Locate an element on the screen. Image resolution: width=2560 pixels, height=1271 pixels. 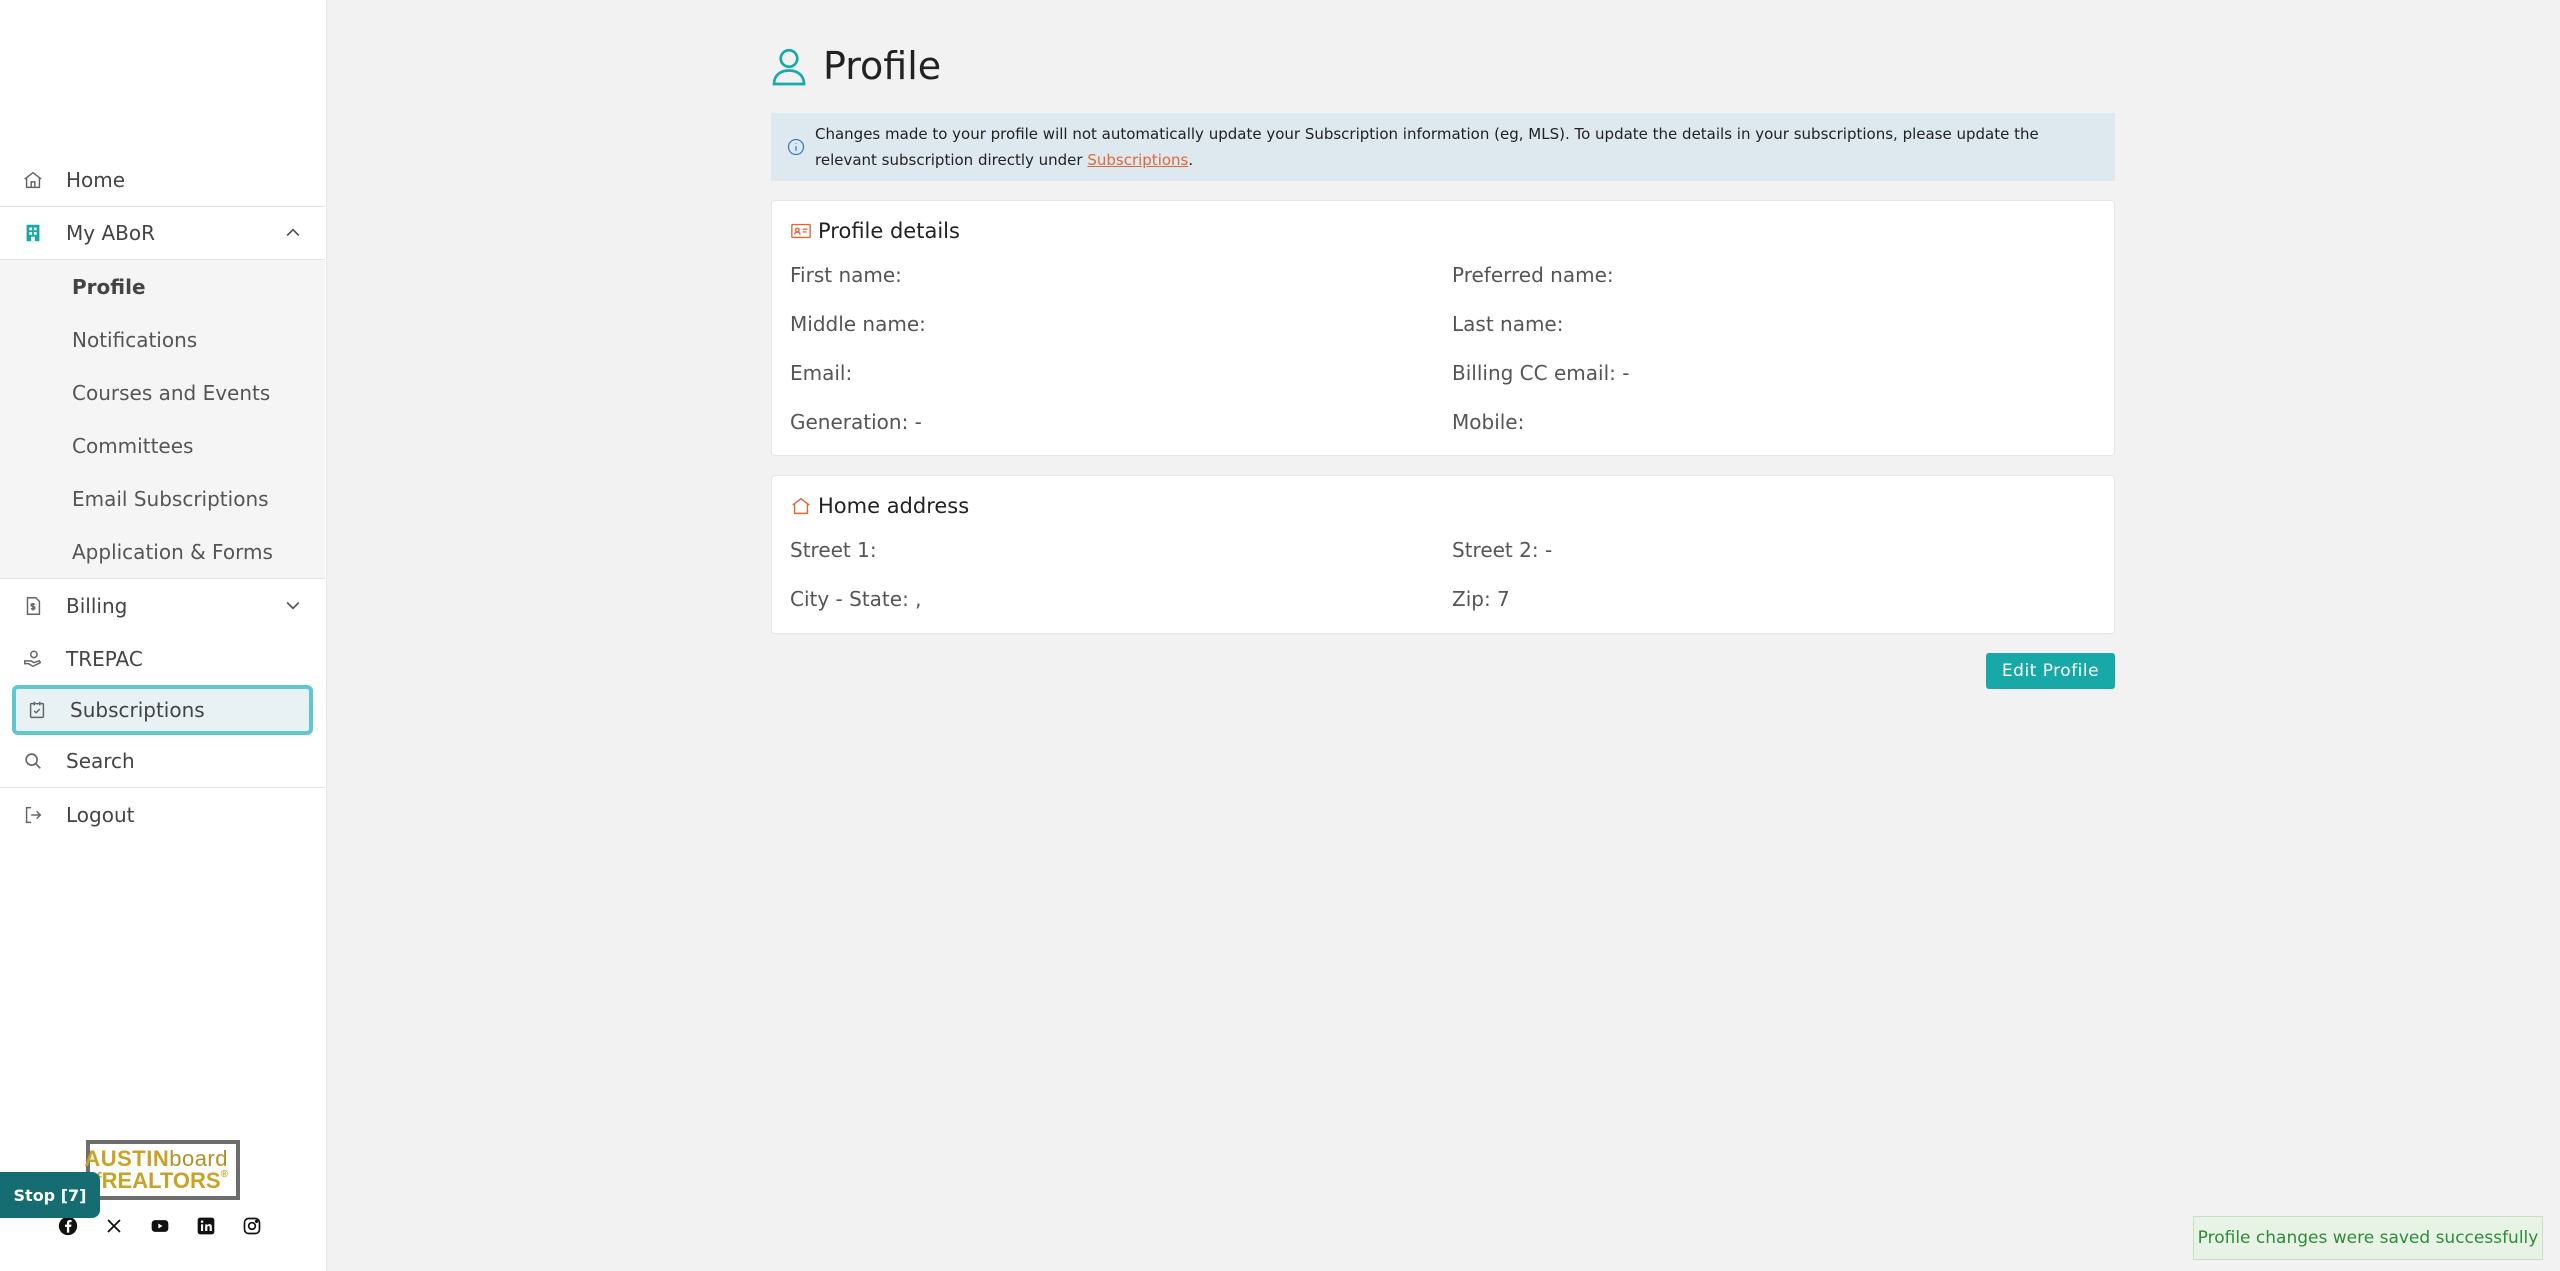
success-toast: Profile changes were saved successfully is located at coordinates (2368, 1238).